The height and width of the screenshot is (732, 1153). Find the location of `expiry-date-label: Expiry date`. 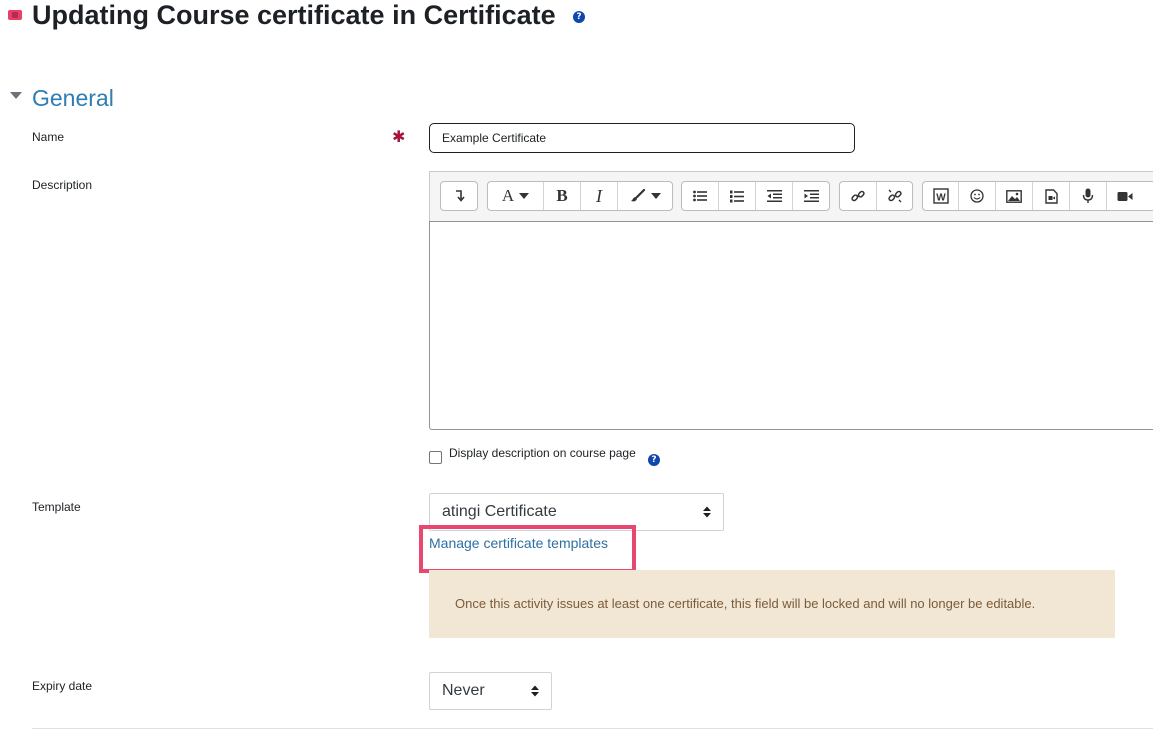

expiry-date-label: Expiry date is located at coordinates (62, 686).